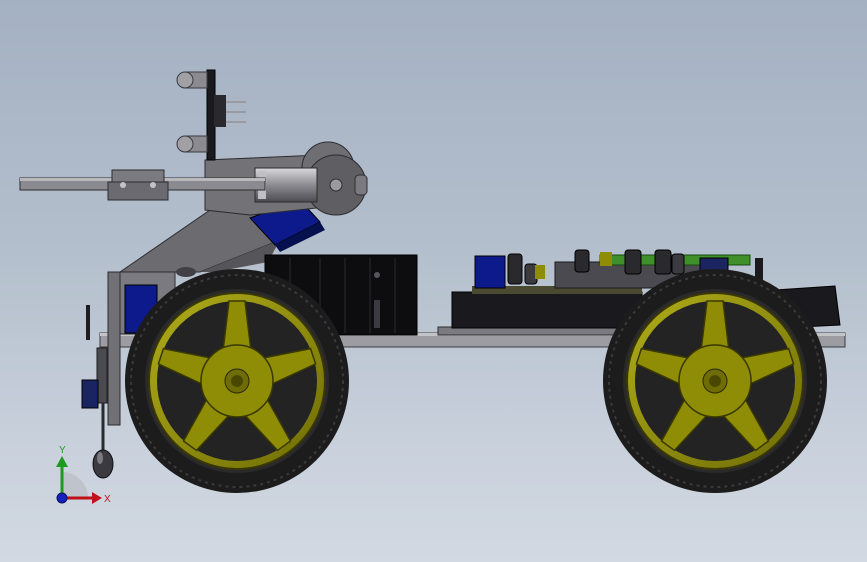  I want to click on triad-plane-quadrant, so click(75, 485).